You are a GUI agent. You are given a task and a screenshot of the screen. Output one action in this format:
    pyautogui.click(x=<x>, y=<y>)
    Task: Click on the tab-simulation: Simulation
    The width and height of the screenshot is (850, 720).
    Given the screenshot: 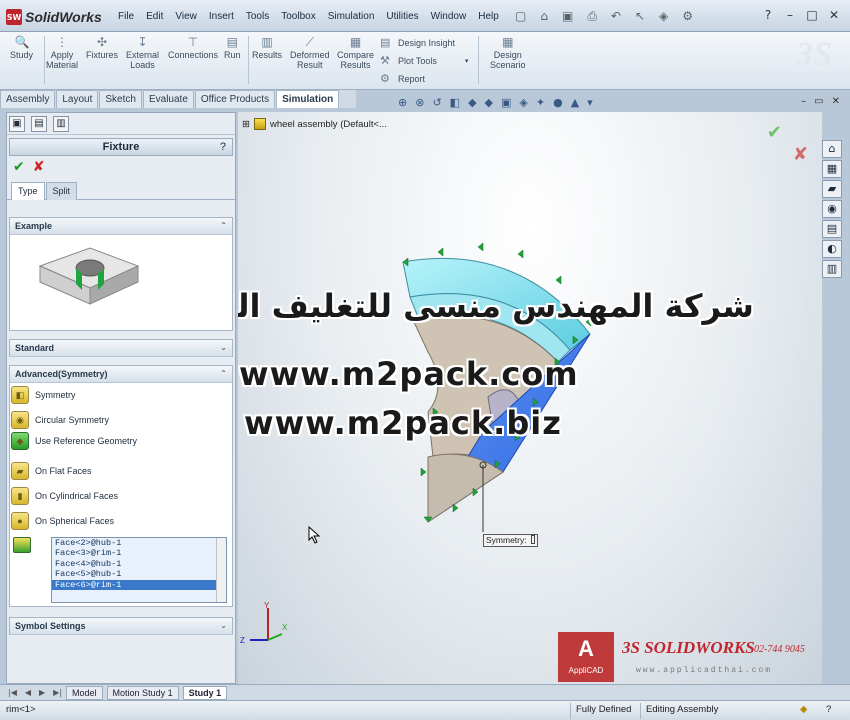 What is the action you would take?
    pyautogui.click(x=308, y=99)
    